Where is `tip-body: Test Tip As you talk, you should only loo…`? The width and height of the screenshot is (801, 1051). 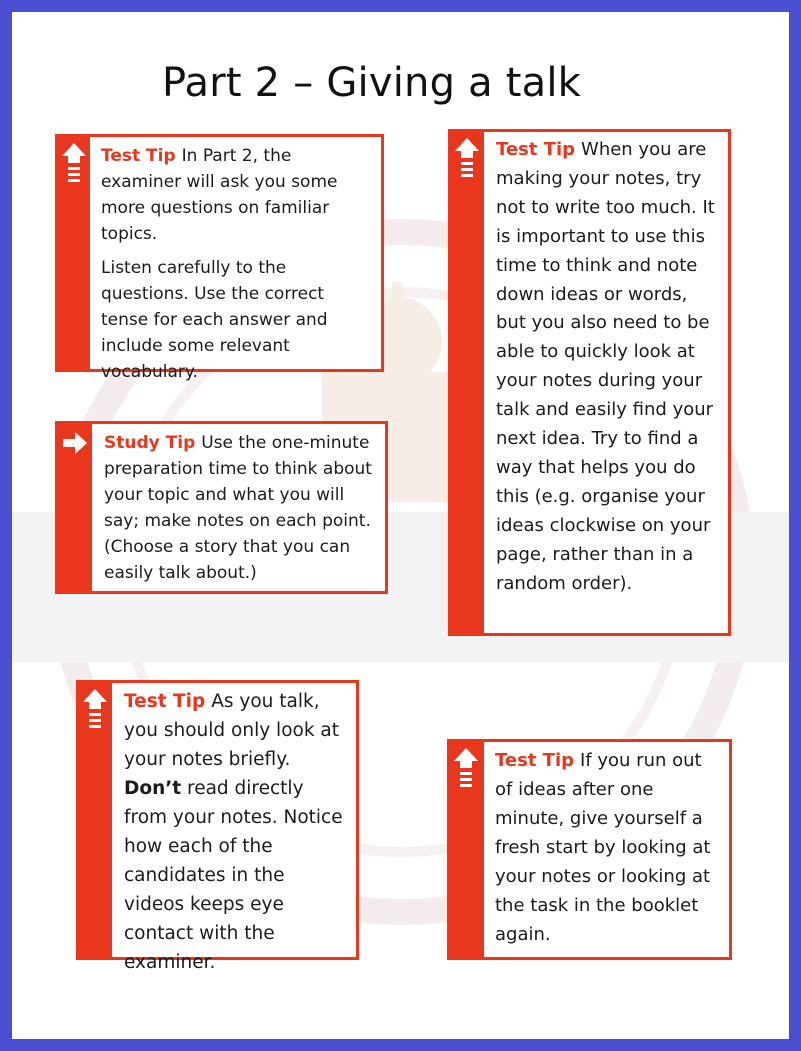 tip-body: Test Tip As you talk, you should only loo… is located at coordinates (237, 832).